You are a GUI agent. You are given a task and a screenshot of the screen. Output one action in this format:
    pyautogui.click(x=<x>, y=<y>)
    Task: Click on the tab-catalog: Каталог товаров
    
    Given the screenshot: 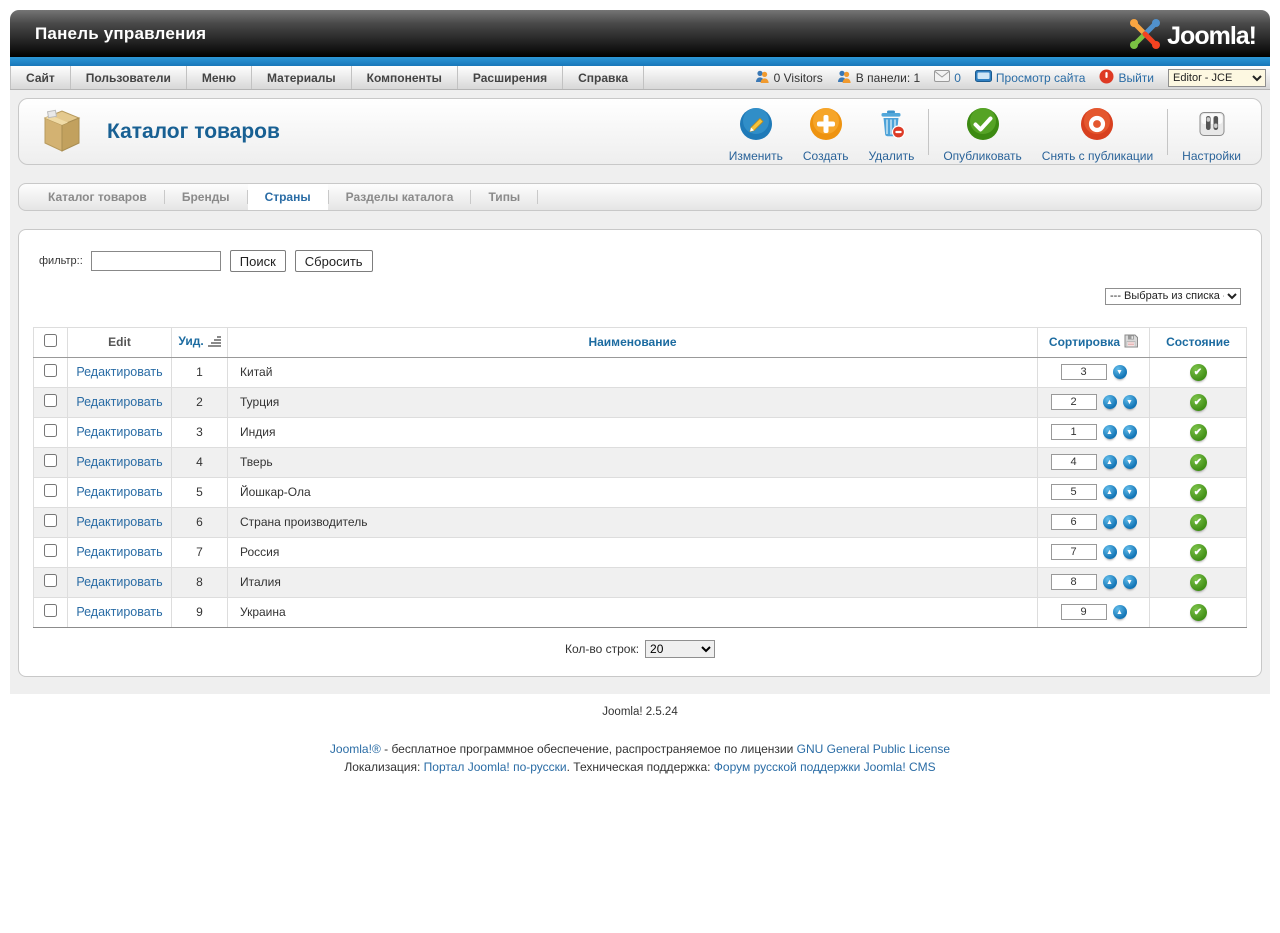 What is the action you would take?
    pyautogui.click(x=97, y=197)
    